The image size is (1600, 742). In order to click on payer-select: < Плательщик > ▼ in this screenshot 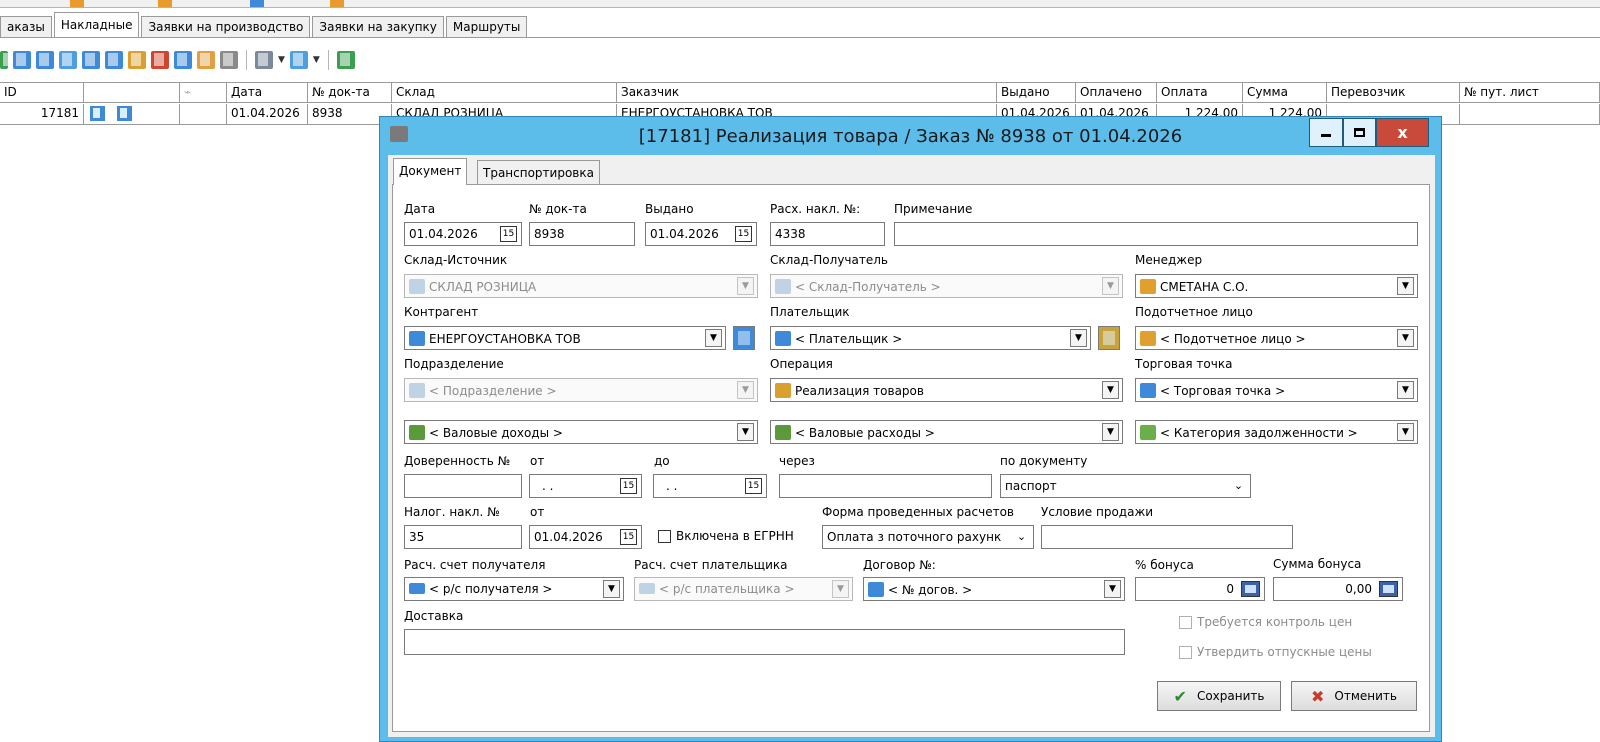, I will do `click(930, 338)`.